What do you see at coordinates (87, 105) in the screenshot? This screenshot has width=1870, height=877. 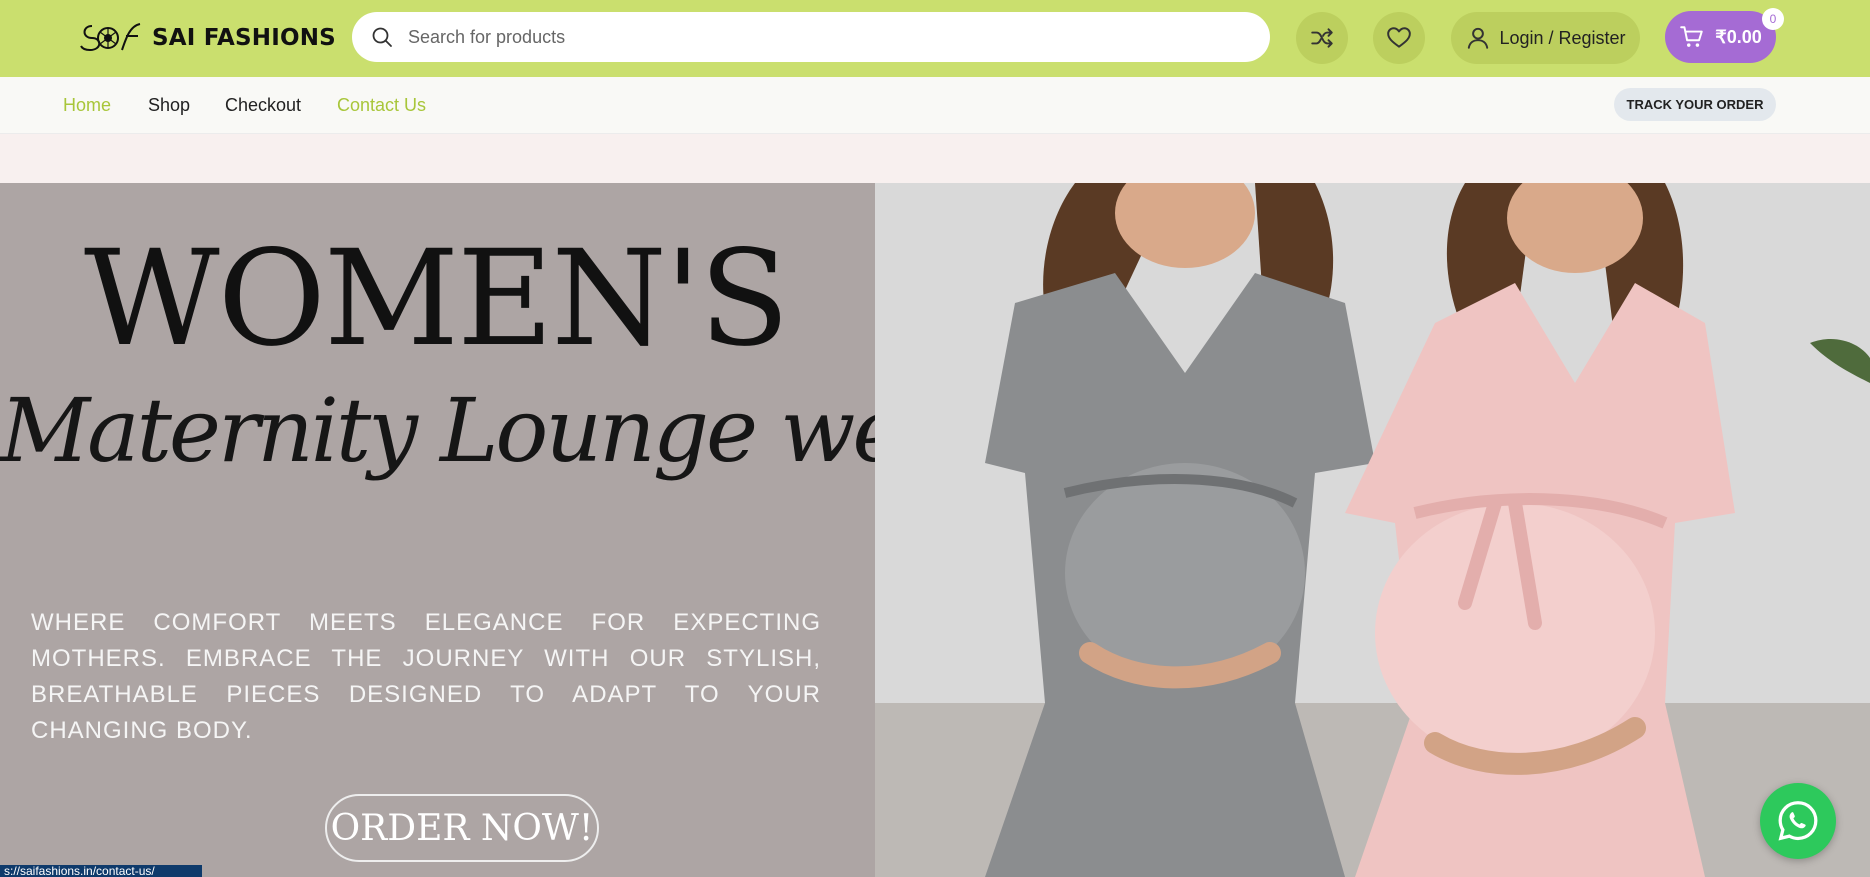 I see `nav-item-home: Home` at bounding box center [87, 105].